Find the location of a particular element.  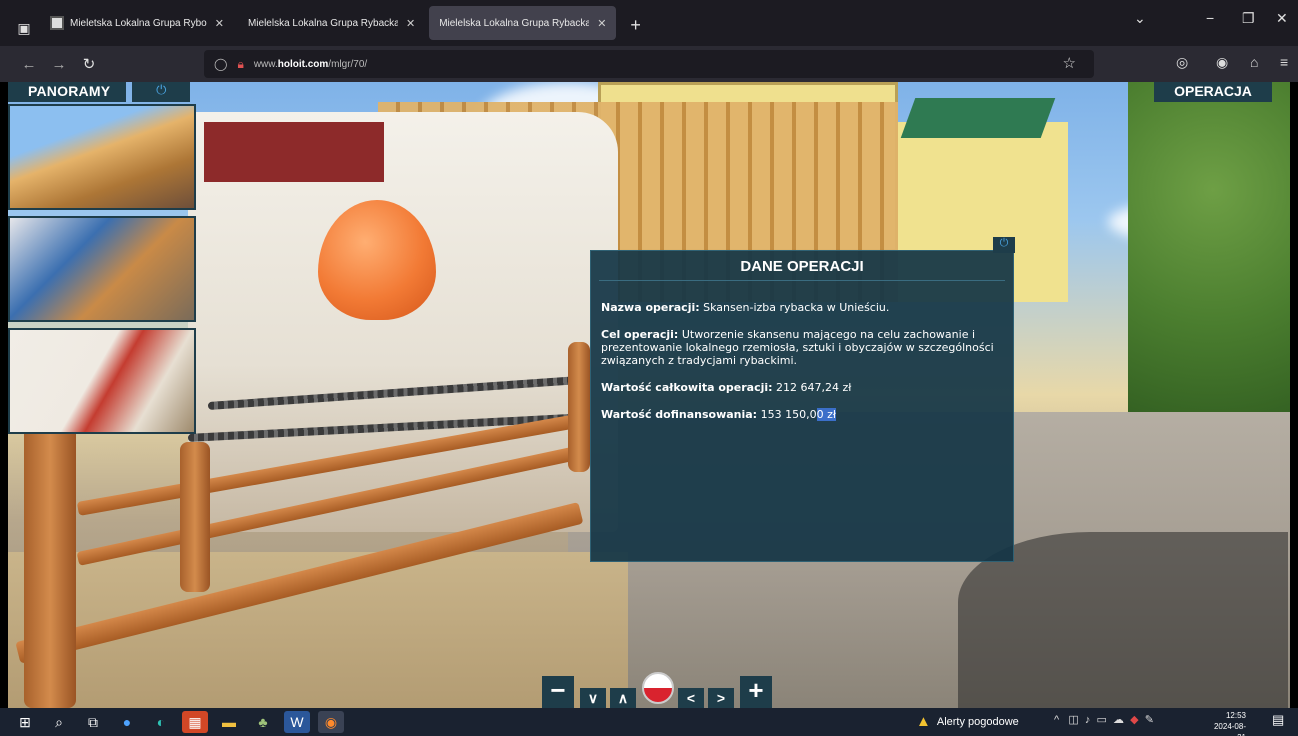

windows-start-icon: ⊞ is located at coordinates (25, 722).